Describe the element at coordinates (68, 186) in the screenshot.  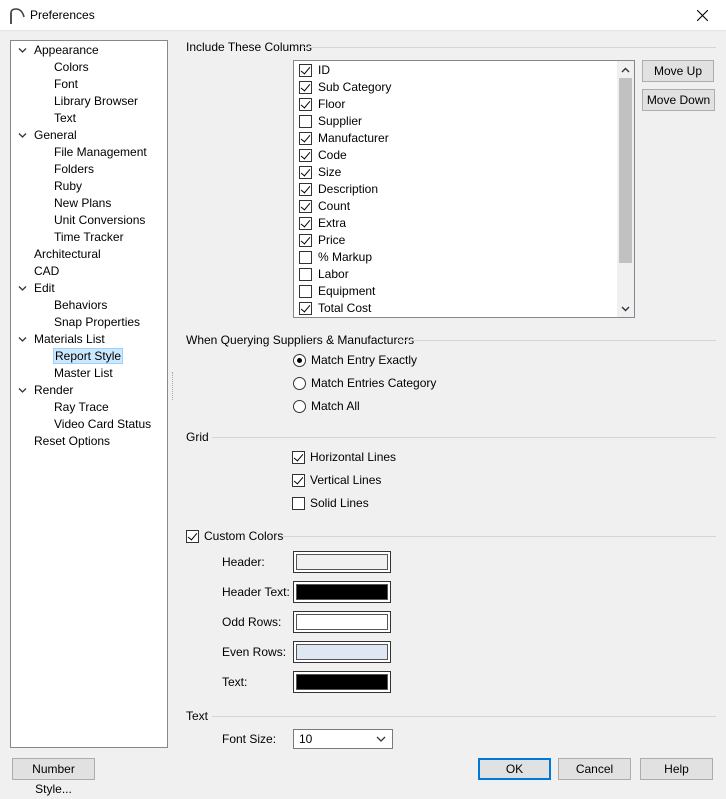
I see `tree-item-ruby: Ruby` at that location.